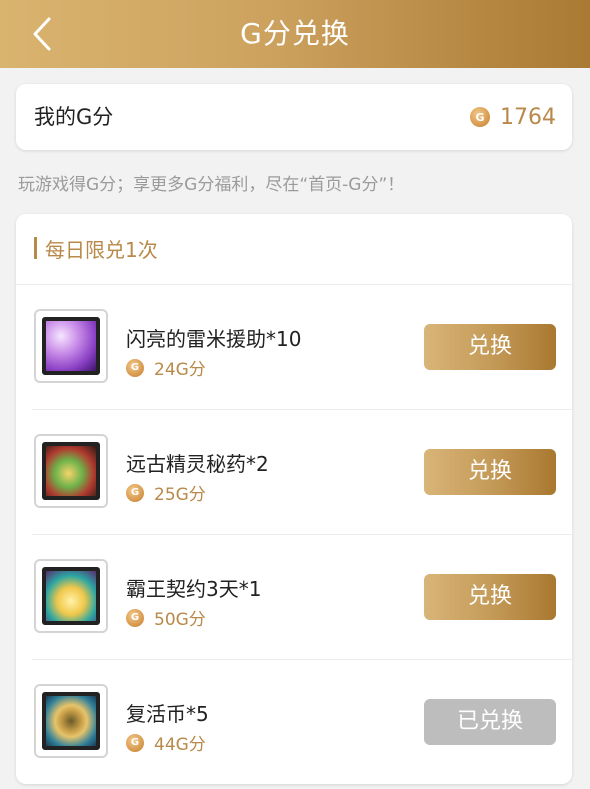 The image size is (590, 789). What do you see at coordinates (528, 117) in the screenshot?
I see `my-score-value: 1764` at bounding box center [528, 117].